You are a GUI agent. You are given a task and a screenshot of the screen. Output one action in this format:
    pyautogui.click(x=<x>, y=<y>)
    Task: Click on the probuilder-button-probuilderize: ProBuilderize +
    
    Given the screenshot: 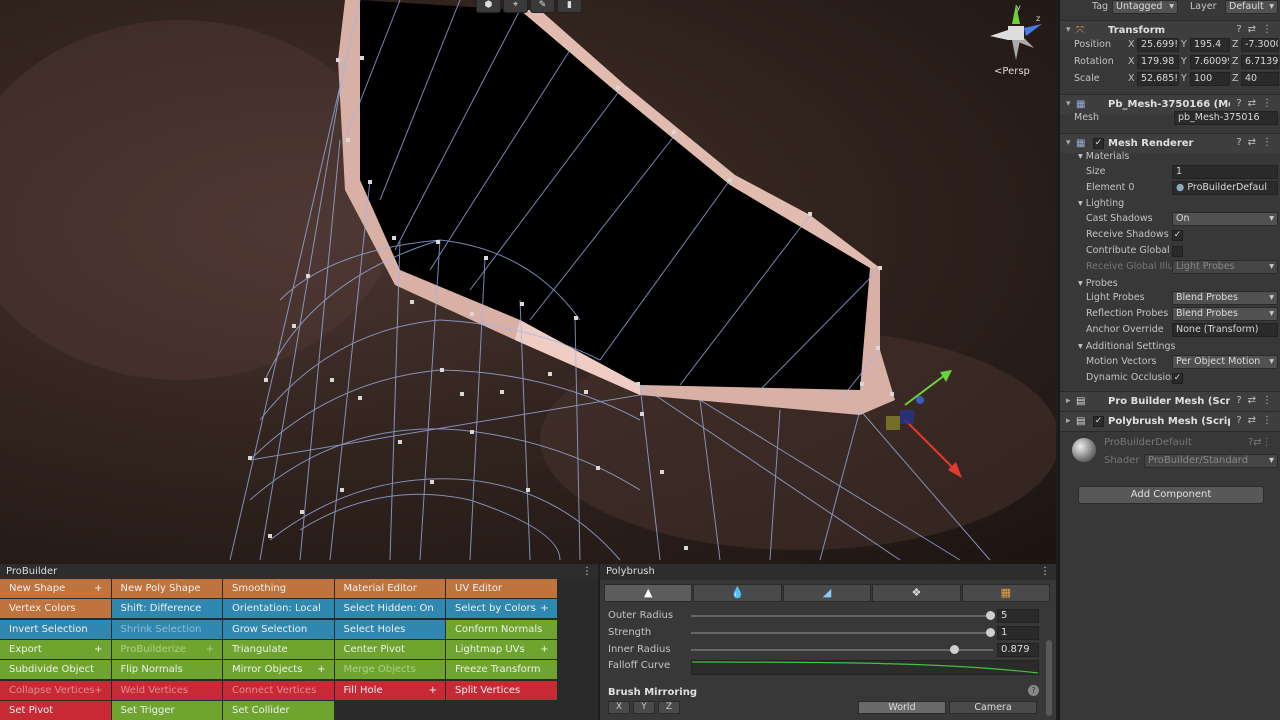 What is the action you would take?
    pyautogui.click(x=166, y=649)
    